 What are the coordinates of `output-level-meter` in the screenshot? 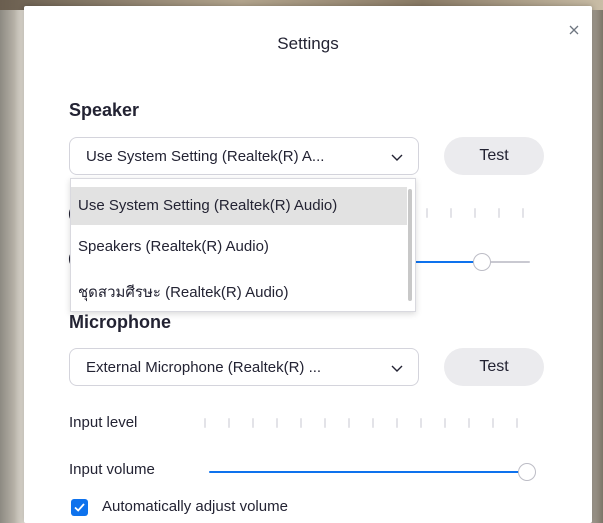 It's located at (479, 214).